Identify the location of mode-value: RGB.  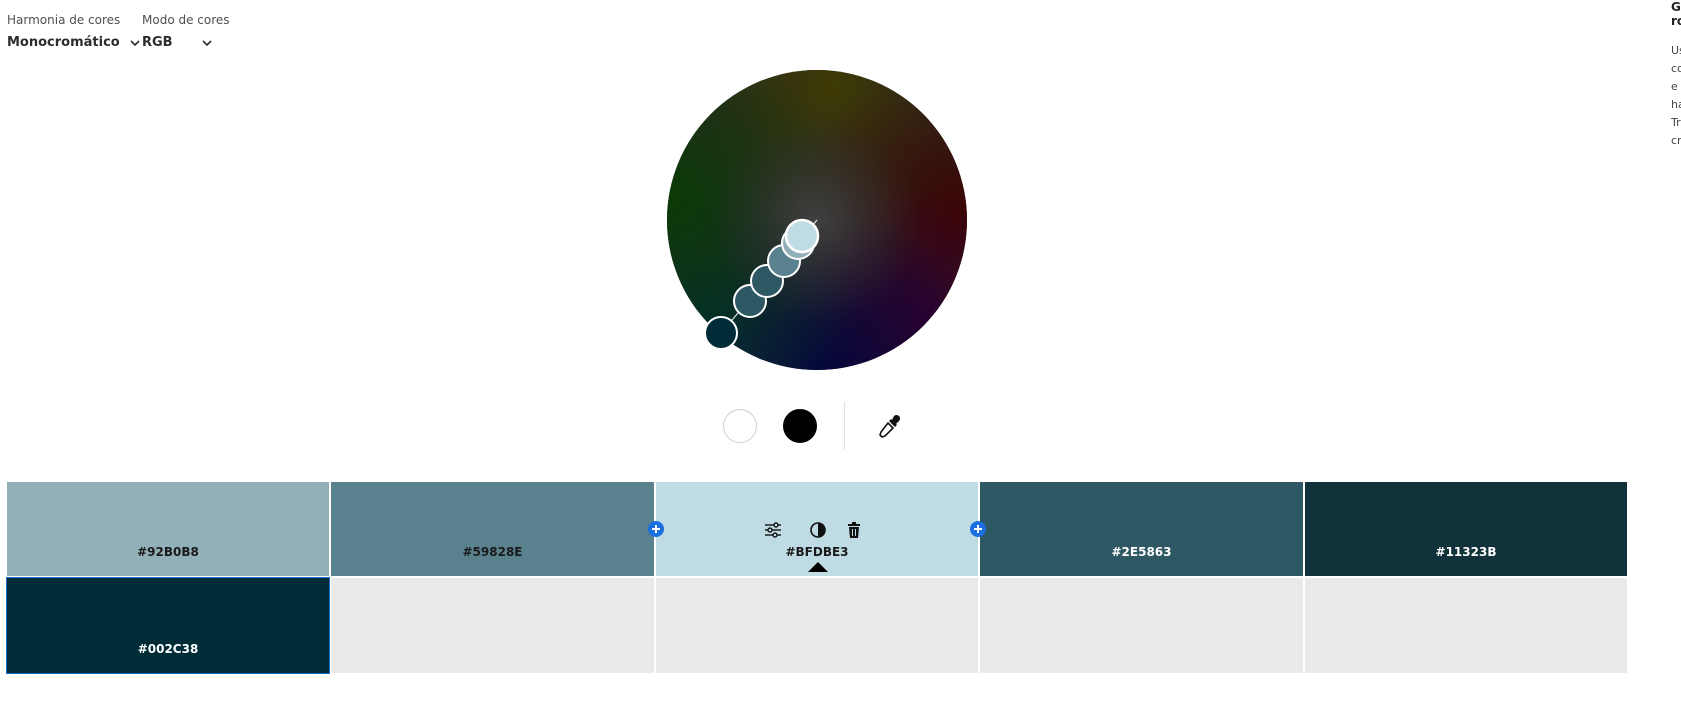
(157, 42).